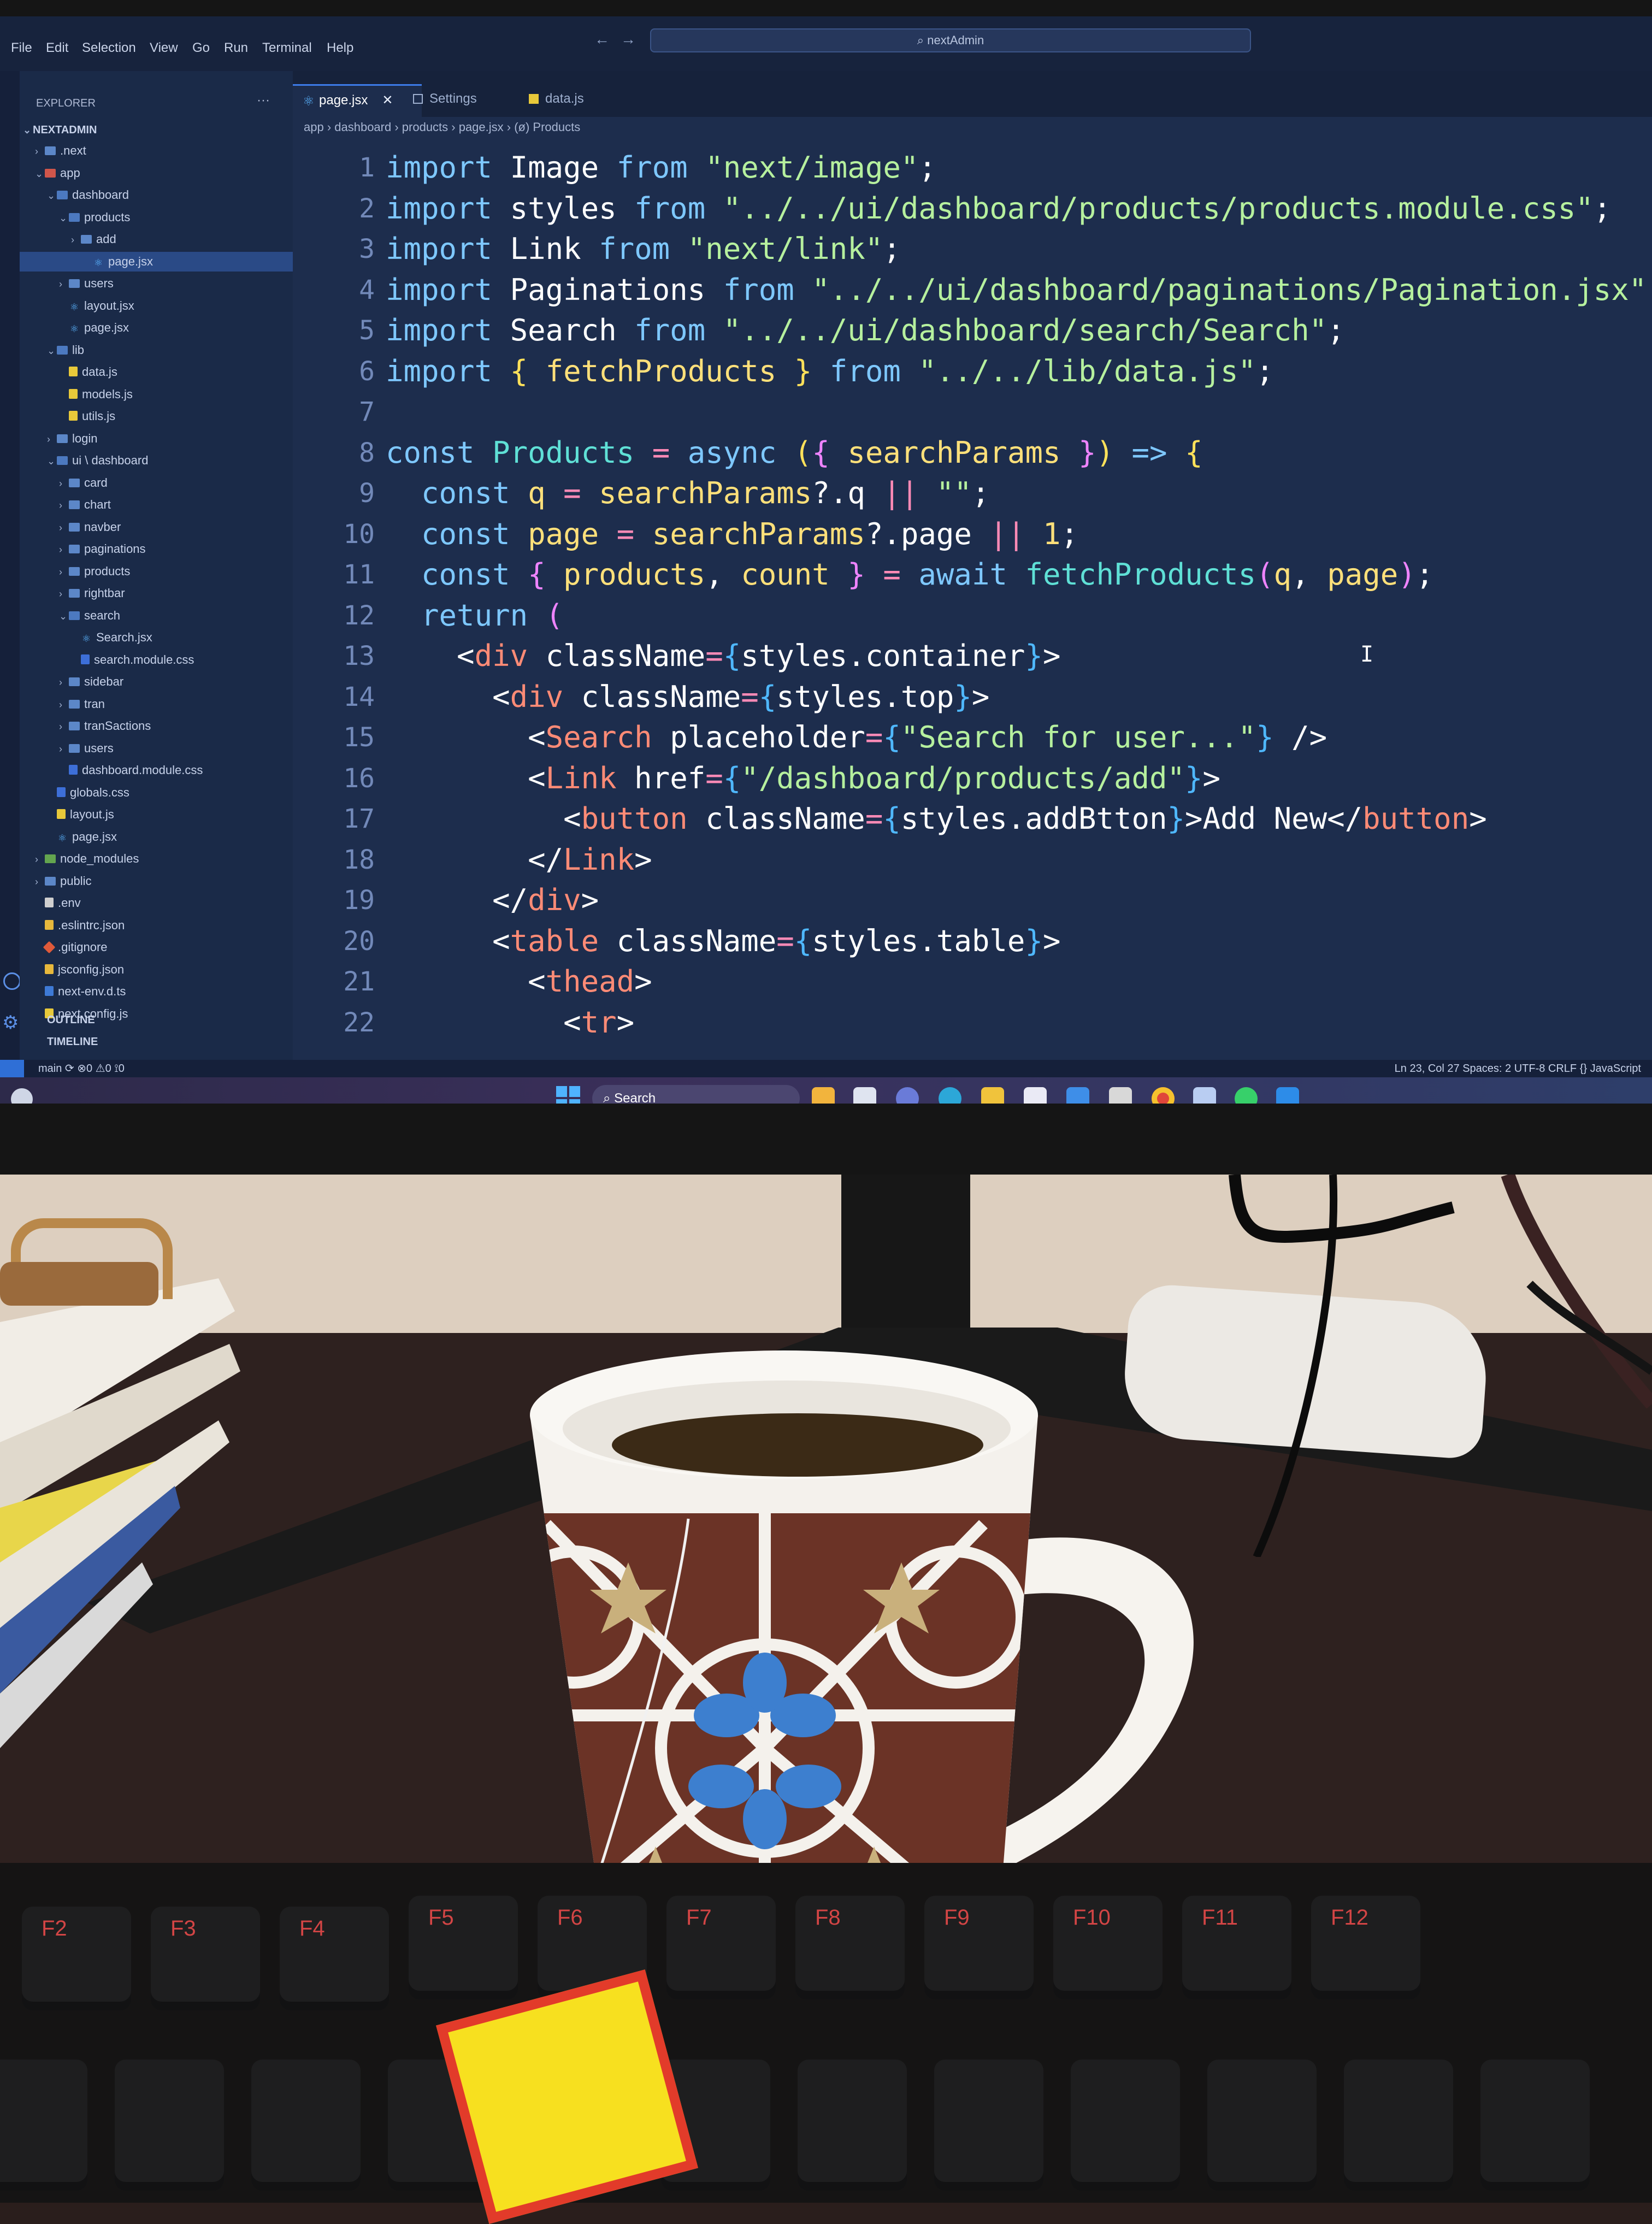 Image resolution: width=1652 pixels, height=2224 pixels. Describe the element at coordinates (72, 439) in the screenshot. I see `tree-item: › login` at that location.